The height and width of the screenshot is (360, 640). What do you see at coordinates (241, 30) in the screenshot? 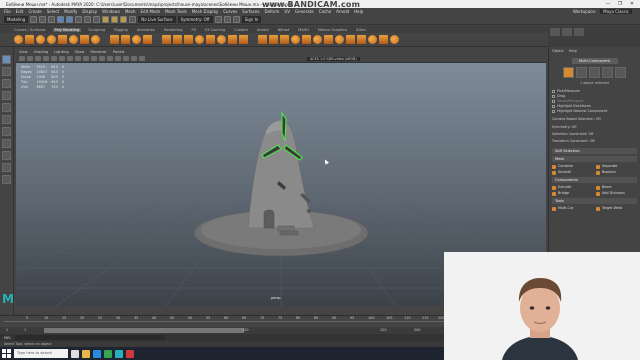
I see `shelf-tab: Custom` at bounding box center [241, 30].